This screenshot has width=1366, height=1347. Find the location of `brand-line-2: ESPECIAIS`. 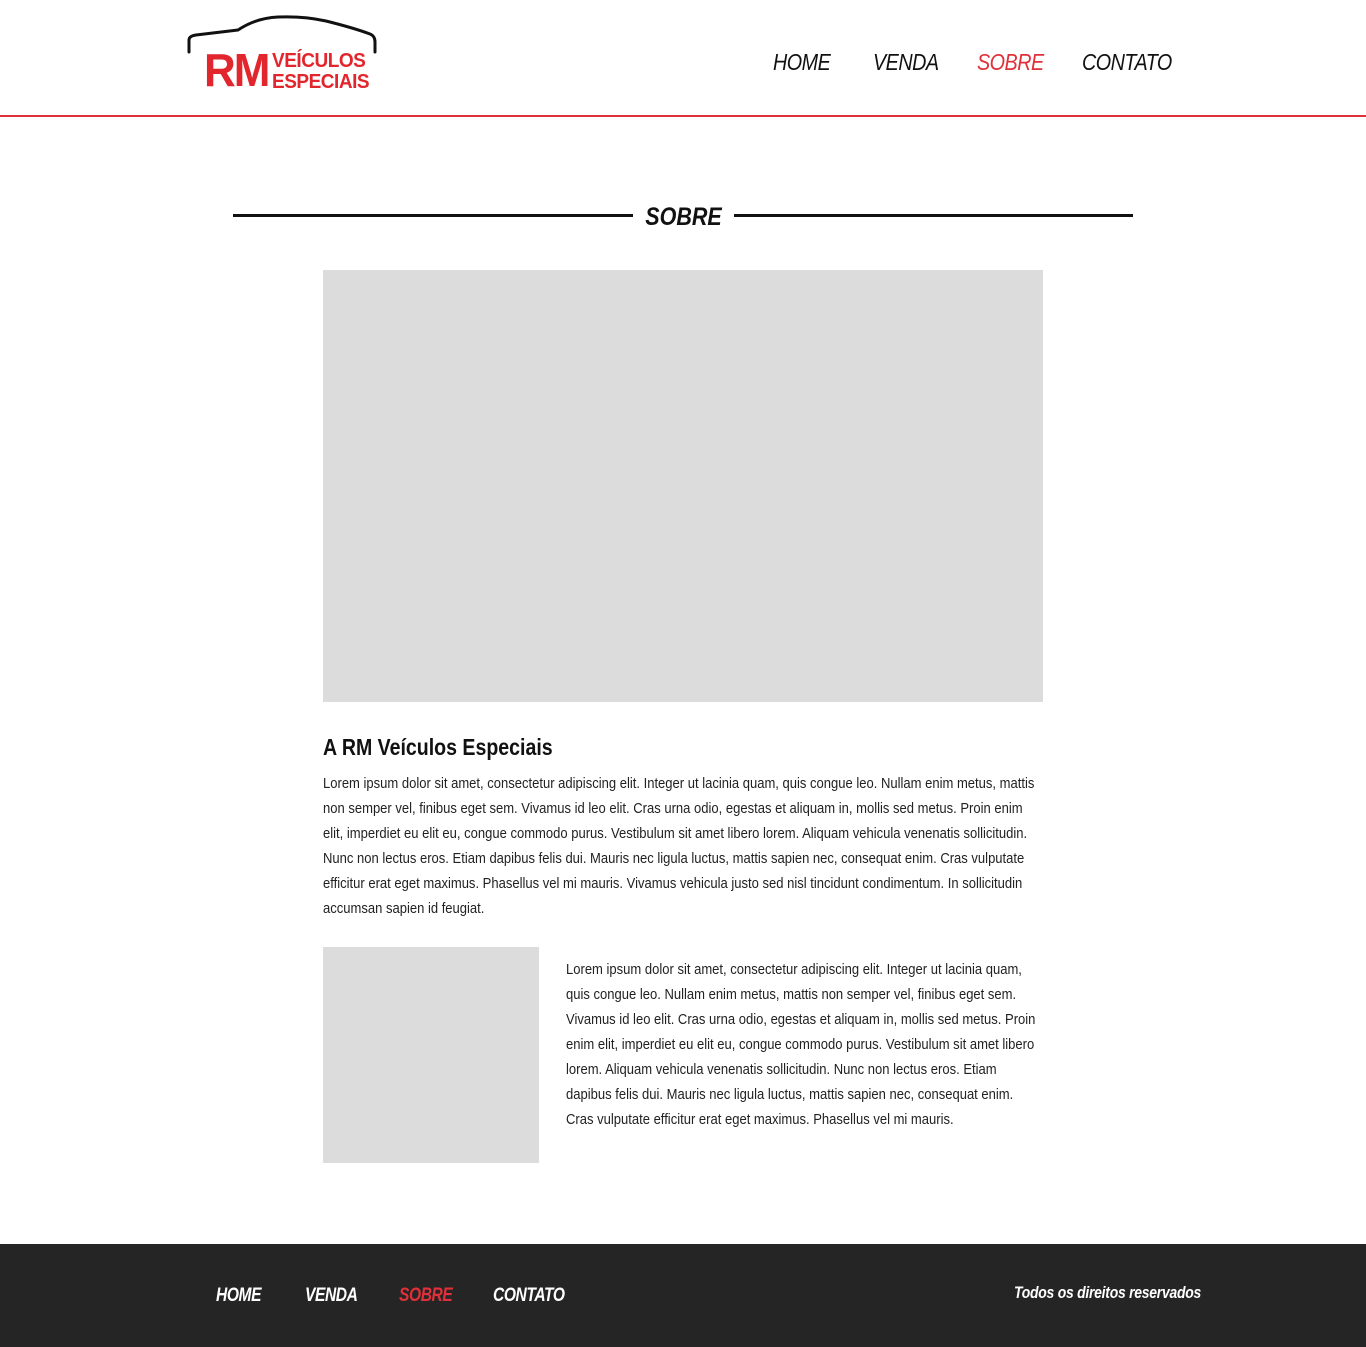

brand-line-2: ESPECIAIS is located at coordinates (321, 82).